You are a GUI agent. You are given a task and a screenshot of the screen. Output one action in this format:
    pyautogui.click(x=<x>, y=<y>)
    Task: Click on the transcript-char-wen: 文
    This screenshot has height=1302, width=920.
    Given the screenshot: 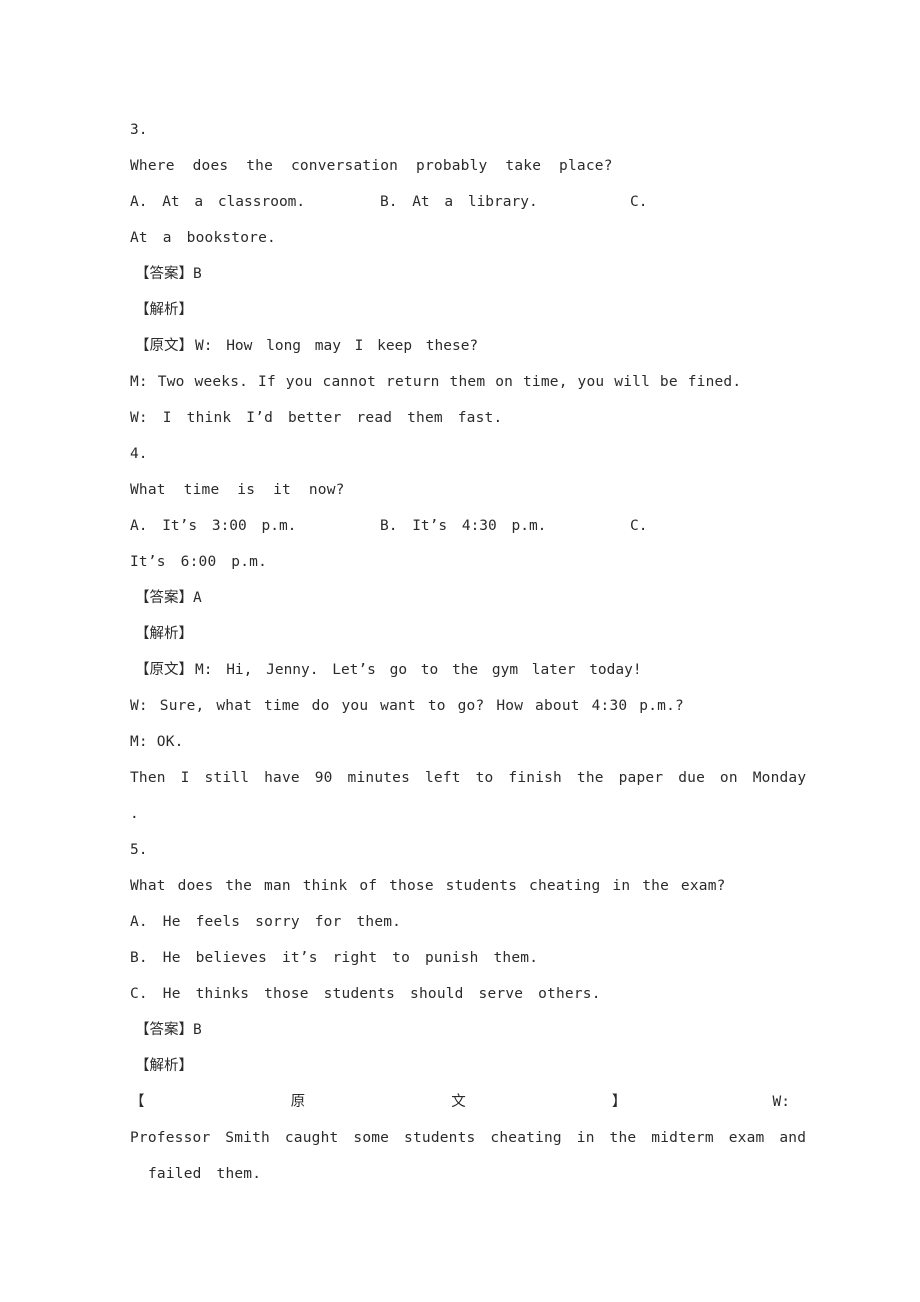 What is the action you would take?
    pyautogui.click(x=458, y=1102)
    